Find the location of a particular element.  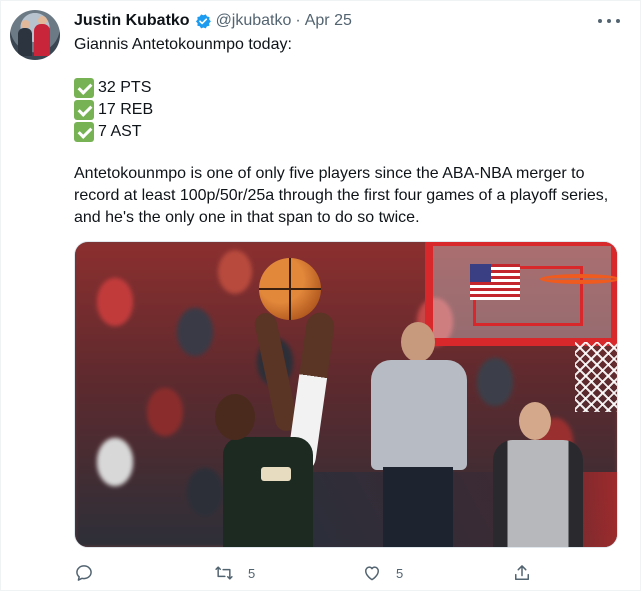

share-button is located at coordinates (522, 573).